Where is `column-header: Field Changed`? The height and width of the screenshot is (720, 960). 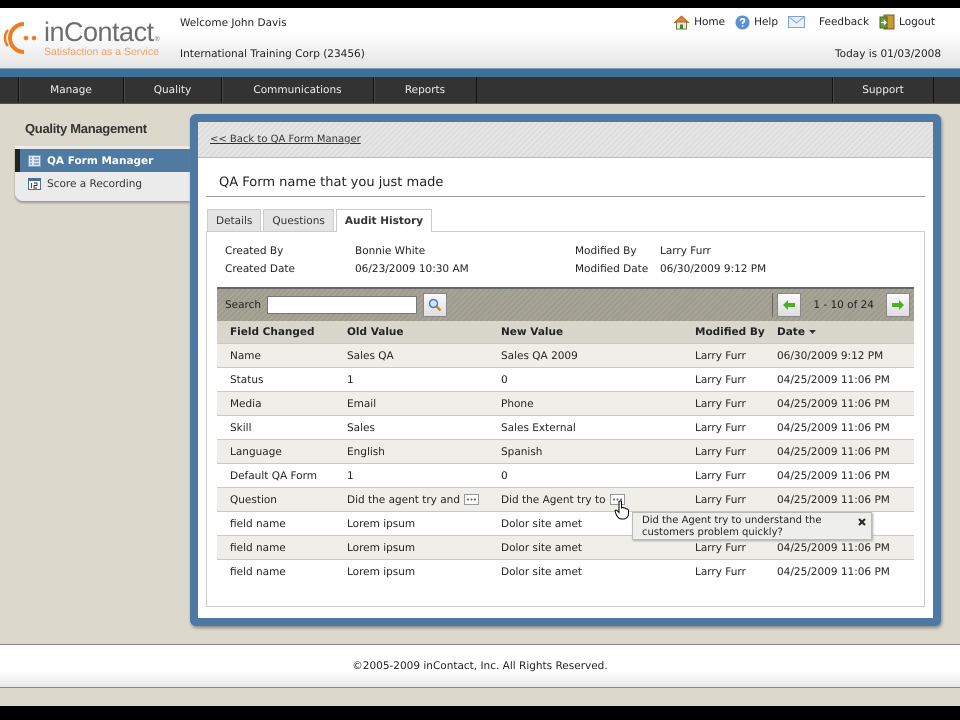
column-header: Field Changed is located at coordinates (282, 332).